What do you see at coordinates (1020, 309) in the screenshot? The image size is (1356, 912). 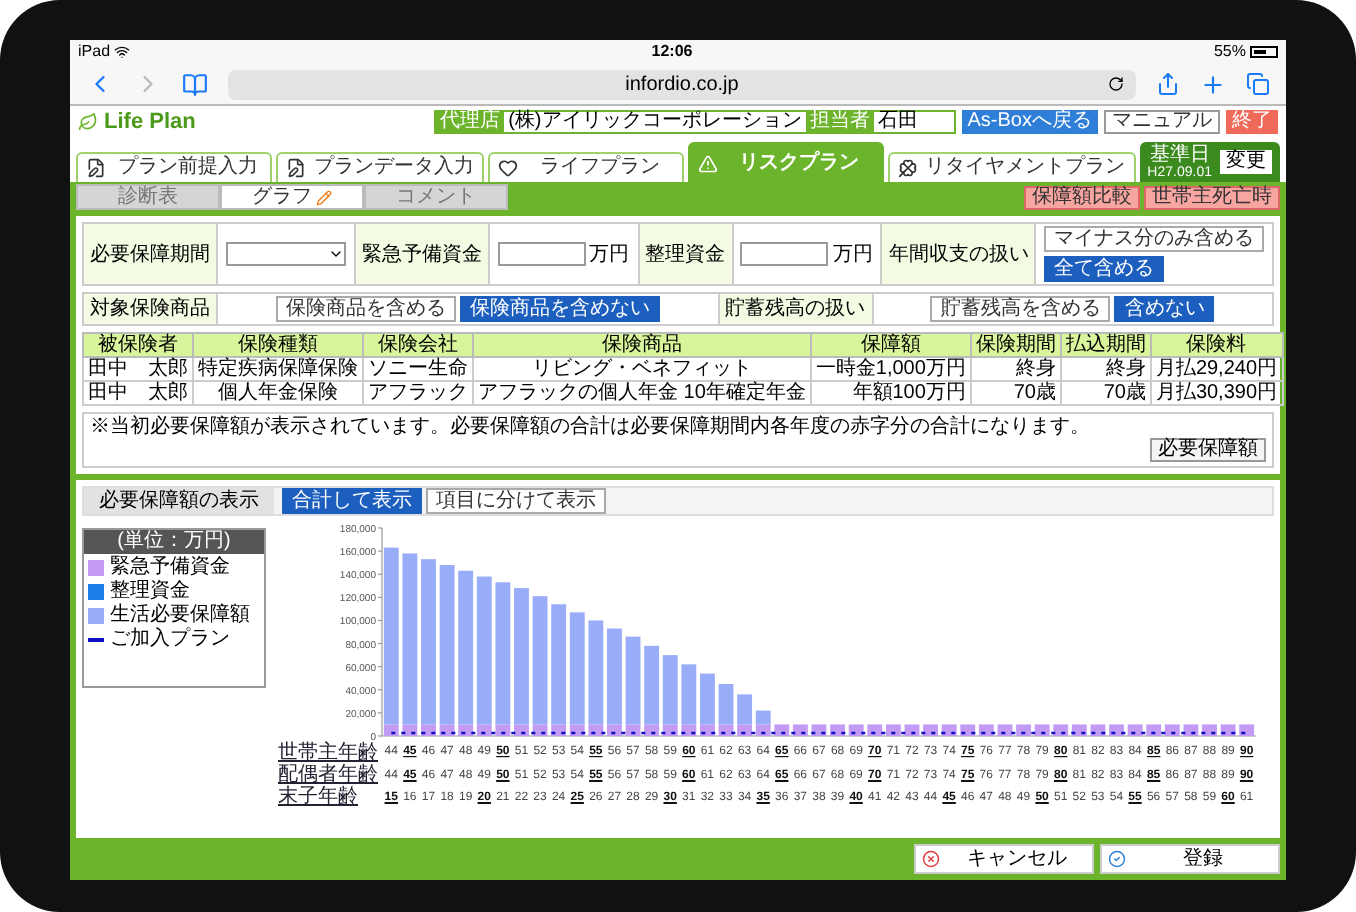 I see `option-button: 貯蓄残高を含める` at bounding box center [1020, 309].